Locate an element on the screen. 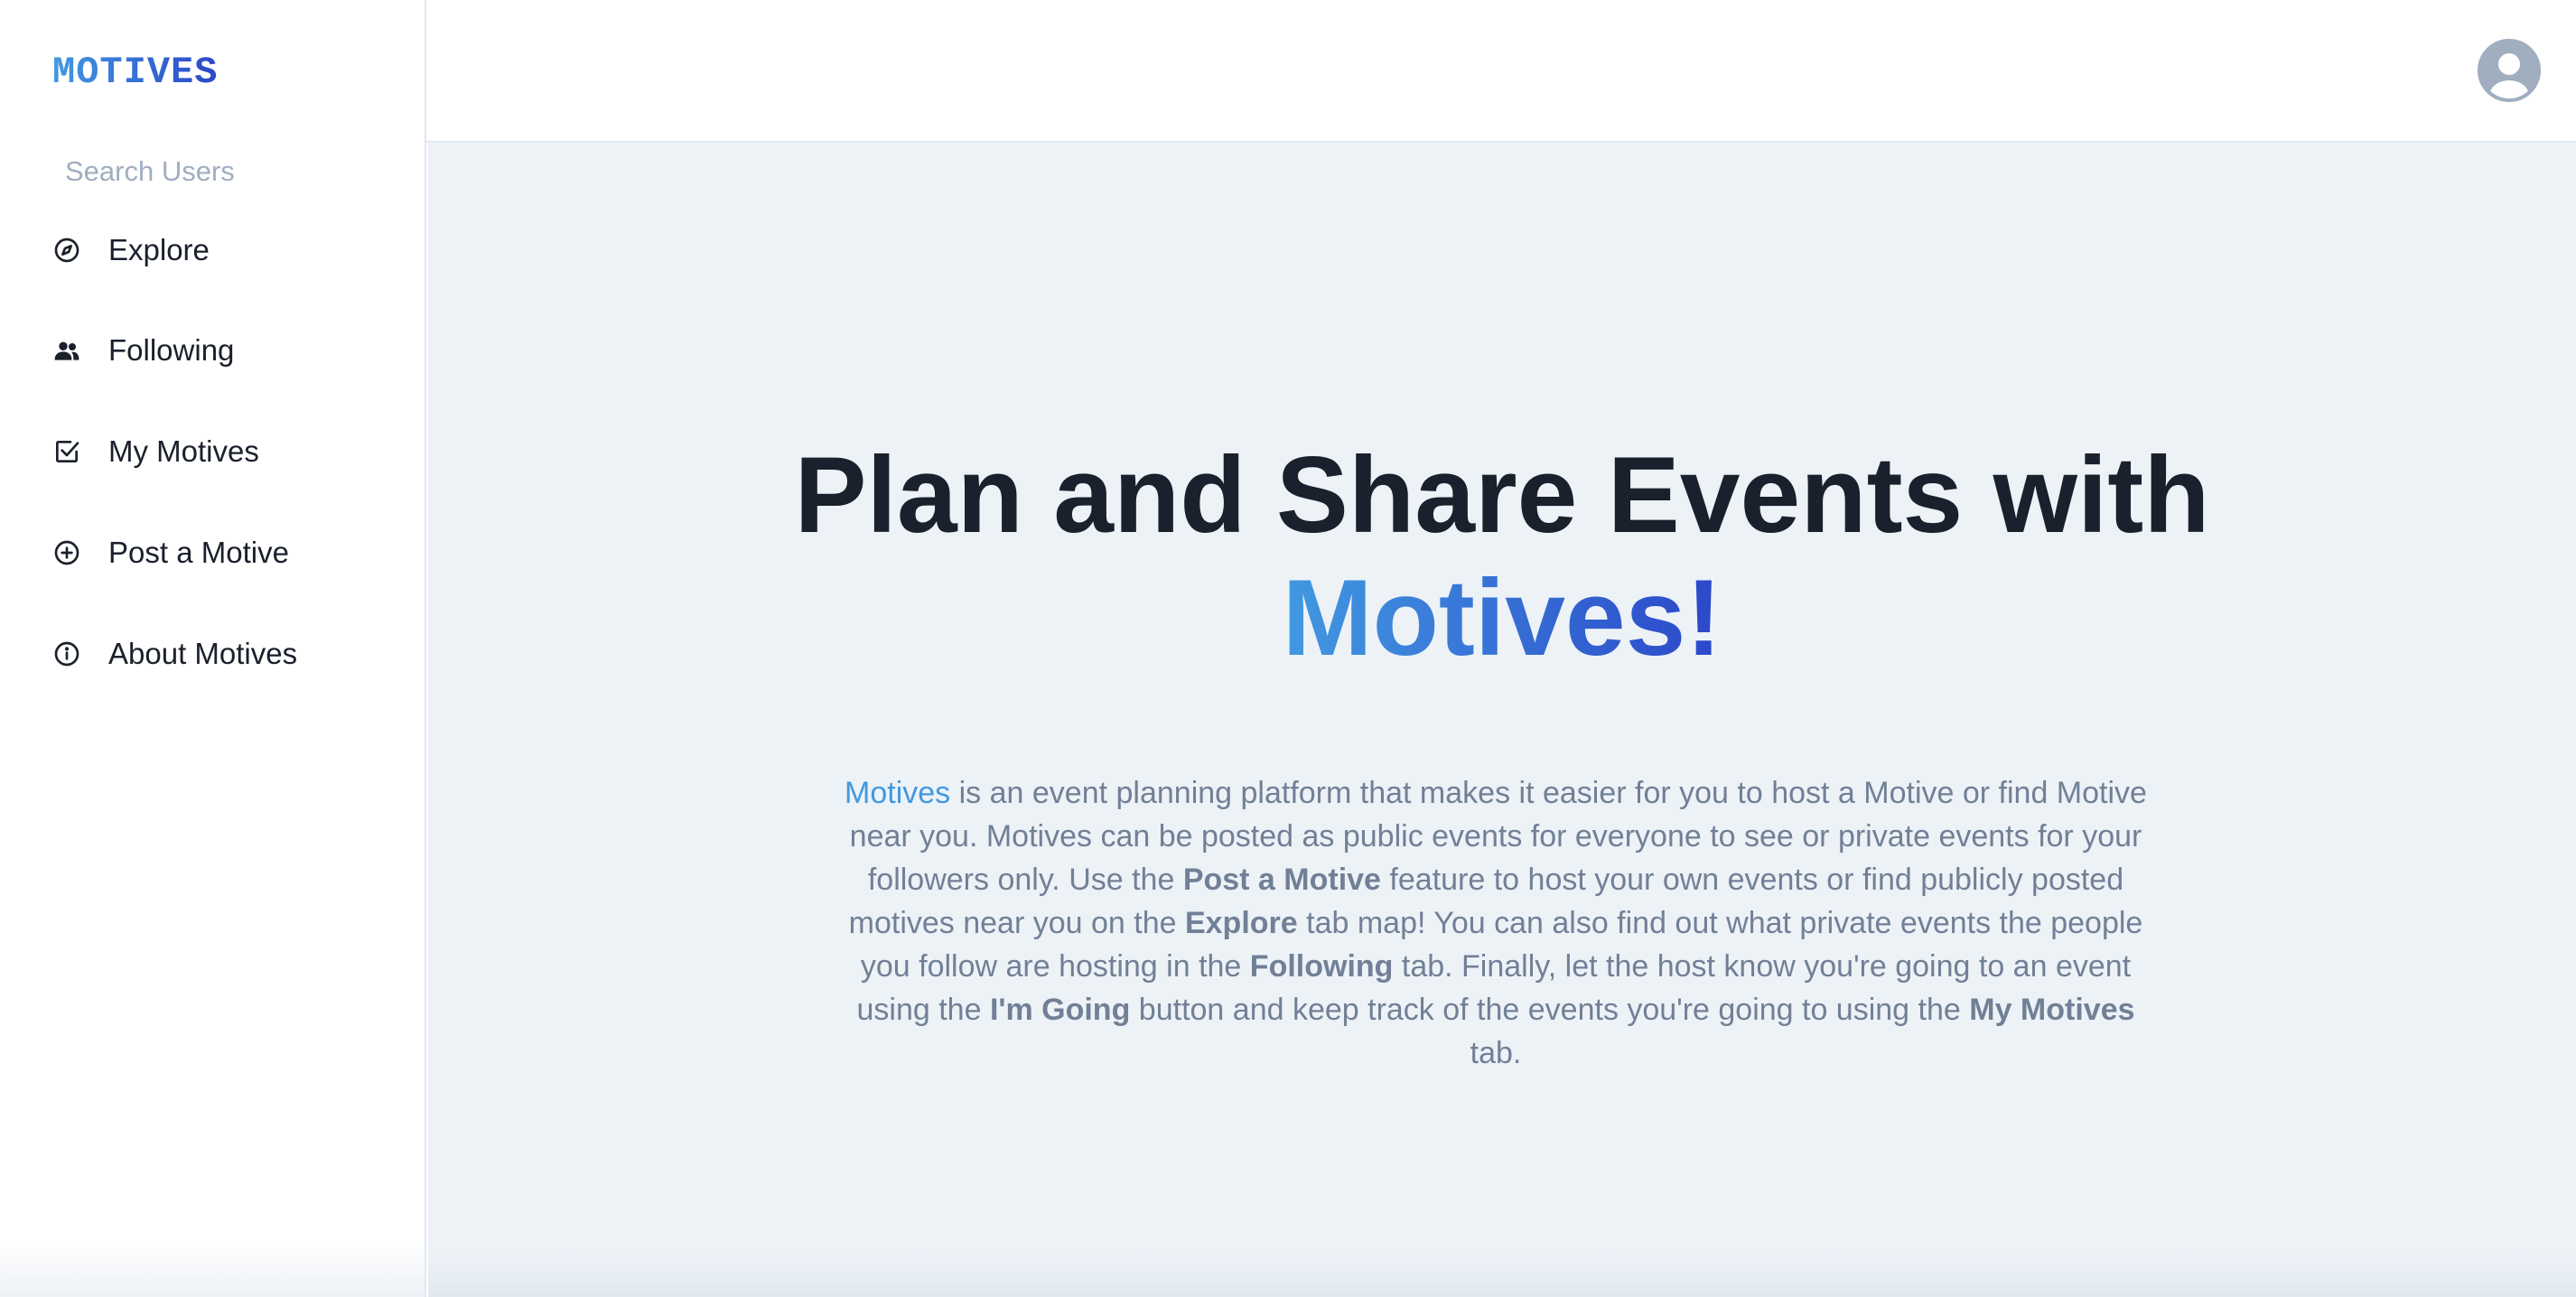  hero-title-line1: Plan and Share Events with is located at coordinates (1502, 494).